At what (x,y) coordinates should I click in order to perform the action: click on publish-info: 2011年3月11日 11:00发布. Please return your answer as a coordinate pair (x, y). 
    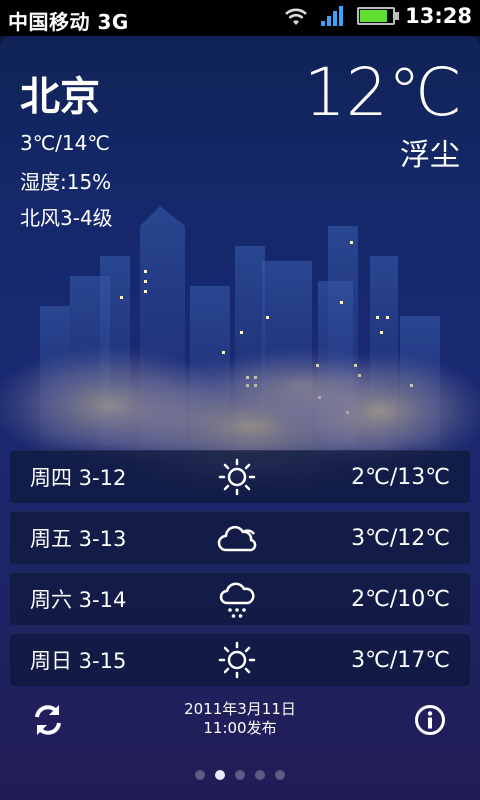
    Looking at the image, I should click on (240, 719).